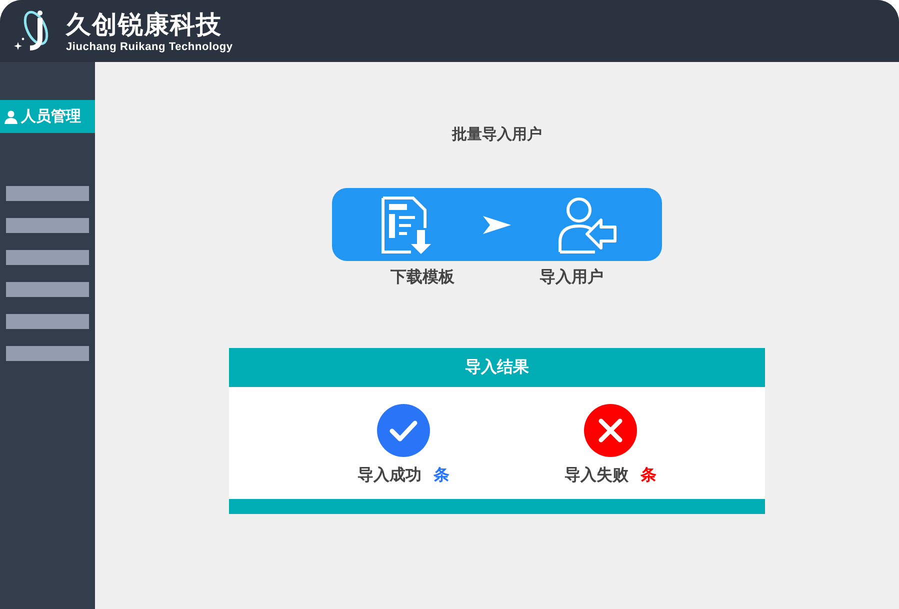 The height and width of the screenshot is (609, 899). What do you see at coordinates (390, 475) in the screenshot?
I see `result-label: 导入成功` at bounding box center [390, 475].